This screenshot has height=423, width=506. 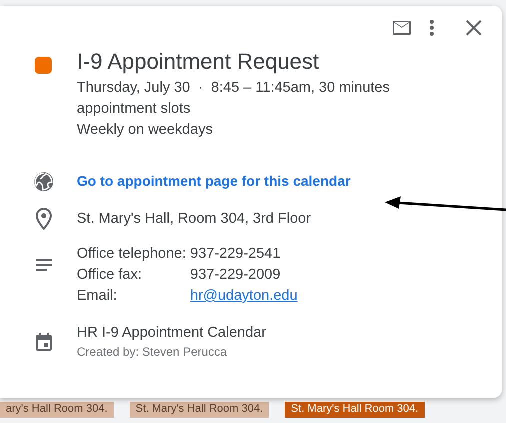 I want to click on description-icon, so click(x=44, y=265).